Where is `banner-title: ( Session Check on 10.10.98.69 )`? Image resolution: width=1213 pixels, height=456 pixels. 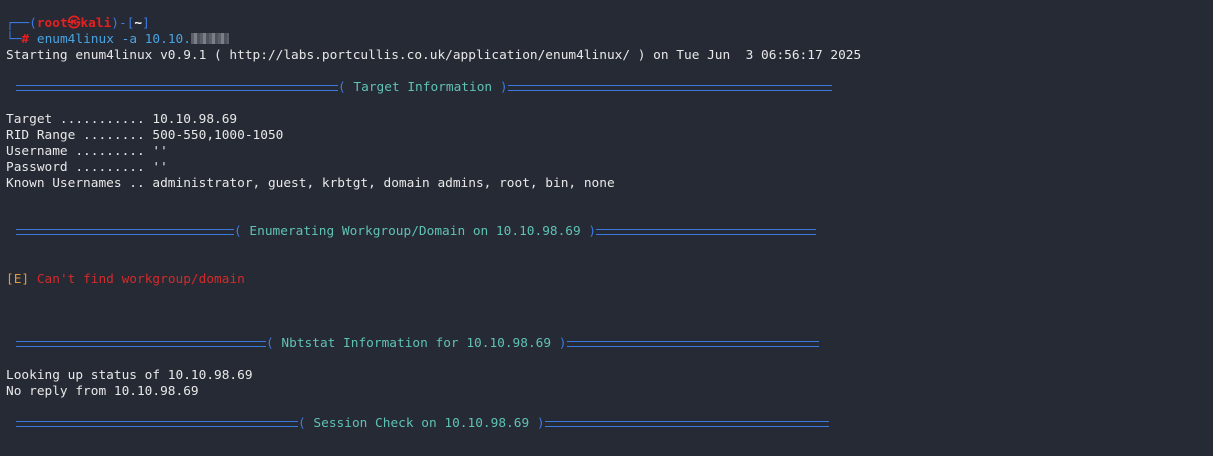 banner-title: ( Session Check on 10.10.98.69 ) is located at coordinates (421, 423).